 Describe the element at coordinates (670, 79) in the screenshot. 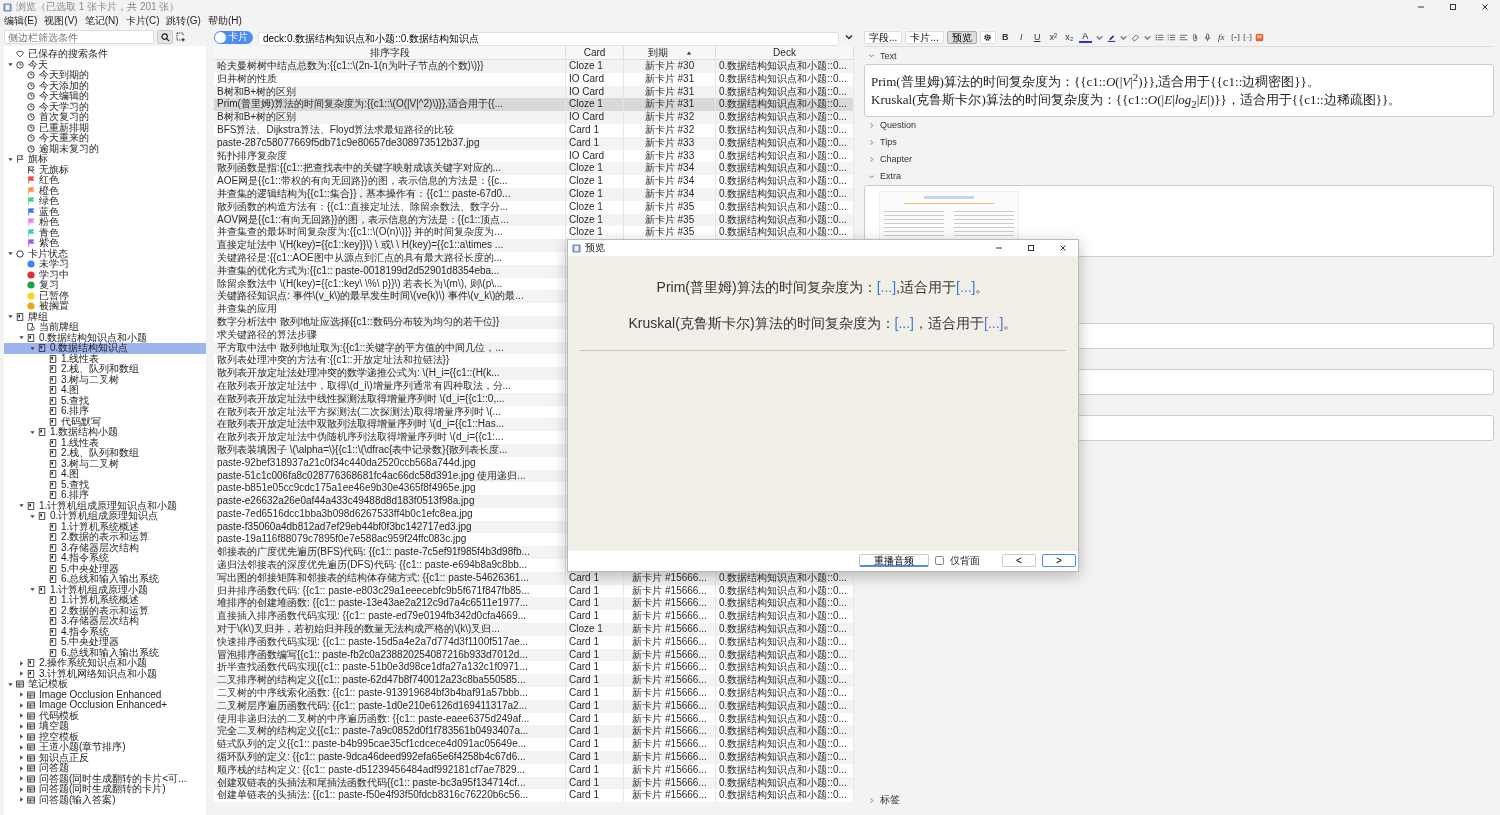

I see `table-cell: 新卡片 #31` at that location.